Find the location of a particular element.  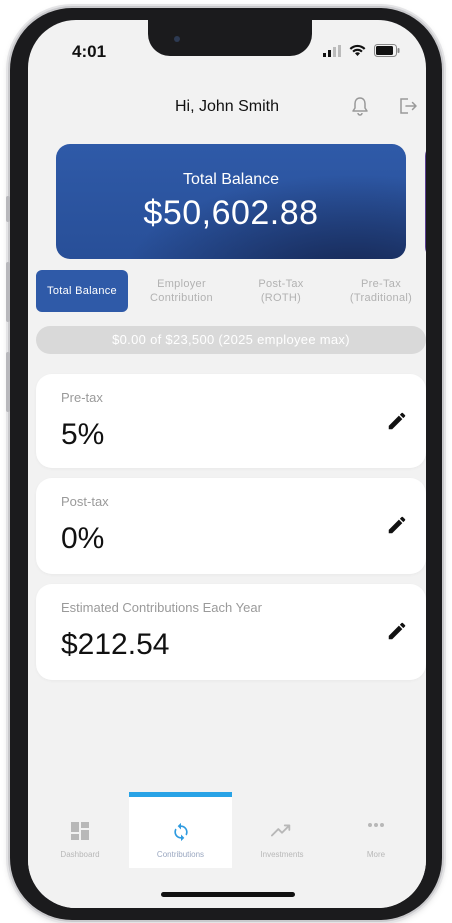

more-dots-icon is located at coordinates (376, 825).